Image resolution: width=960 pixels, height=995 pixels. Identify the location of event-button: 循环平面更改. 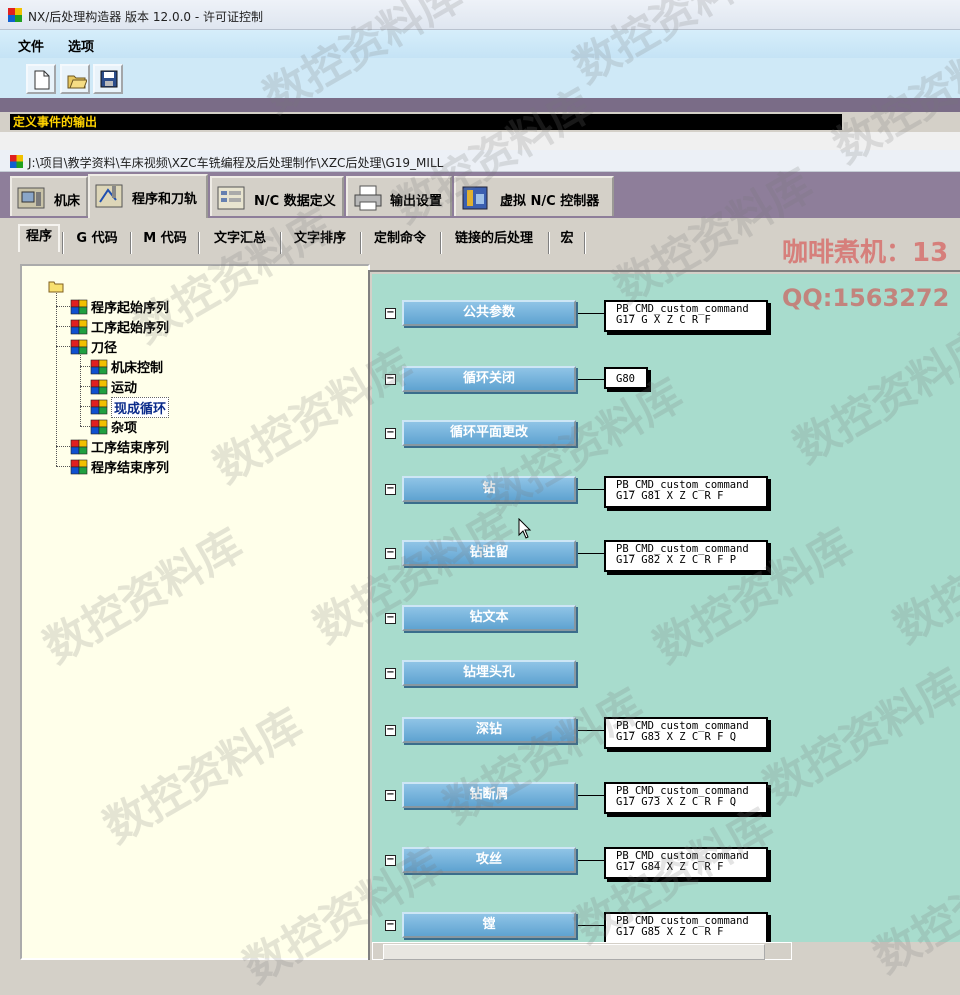
(489, 433).